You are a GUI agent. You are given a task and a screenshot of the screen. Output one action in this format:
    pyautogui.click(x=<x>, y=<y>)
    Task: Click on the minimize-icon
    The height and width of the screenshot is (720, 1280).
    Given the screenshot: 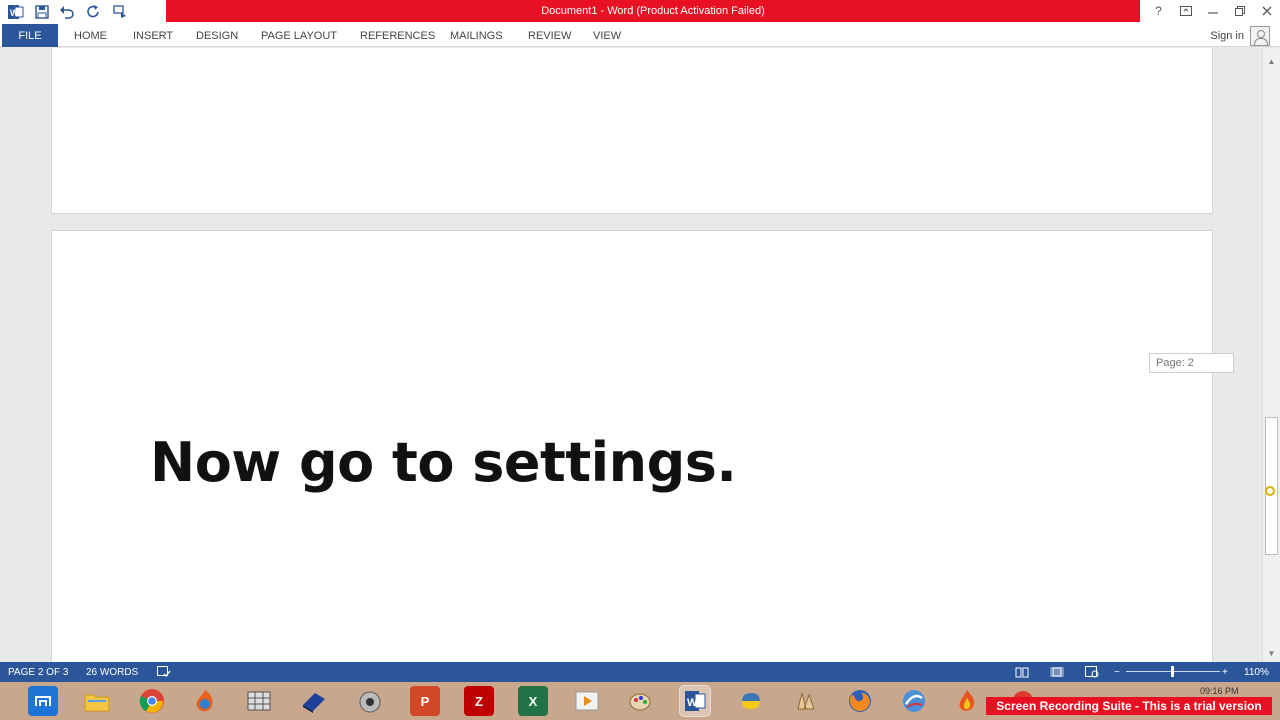 What is the action you would take?
    pyautogui.click(x=1212, y=11)
    